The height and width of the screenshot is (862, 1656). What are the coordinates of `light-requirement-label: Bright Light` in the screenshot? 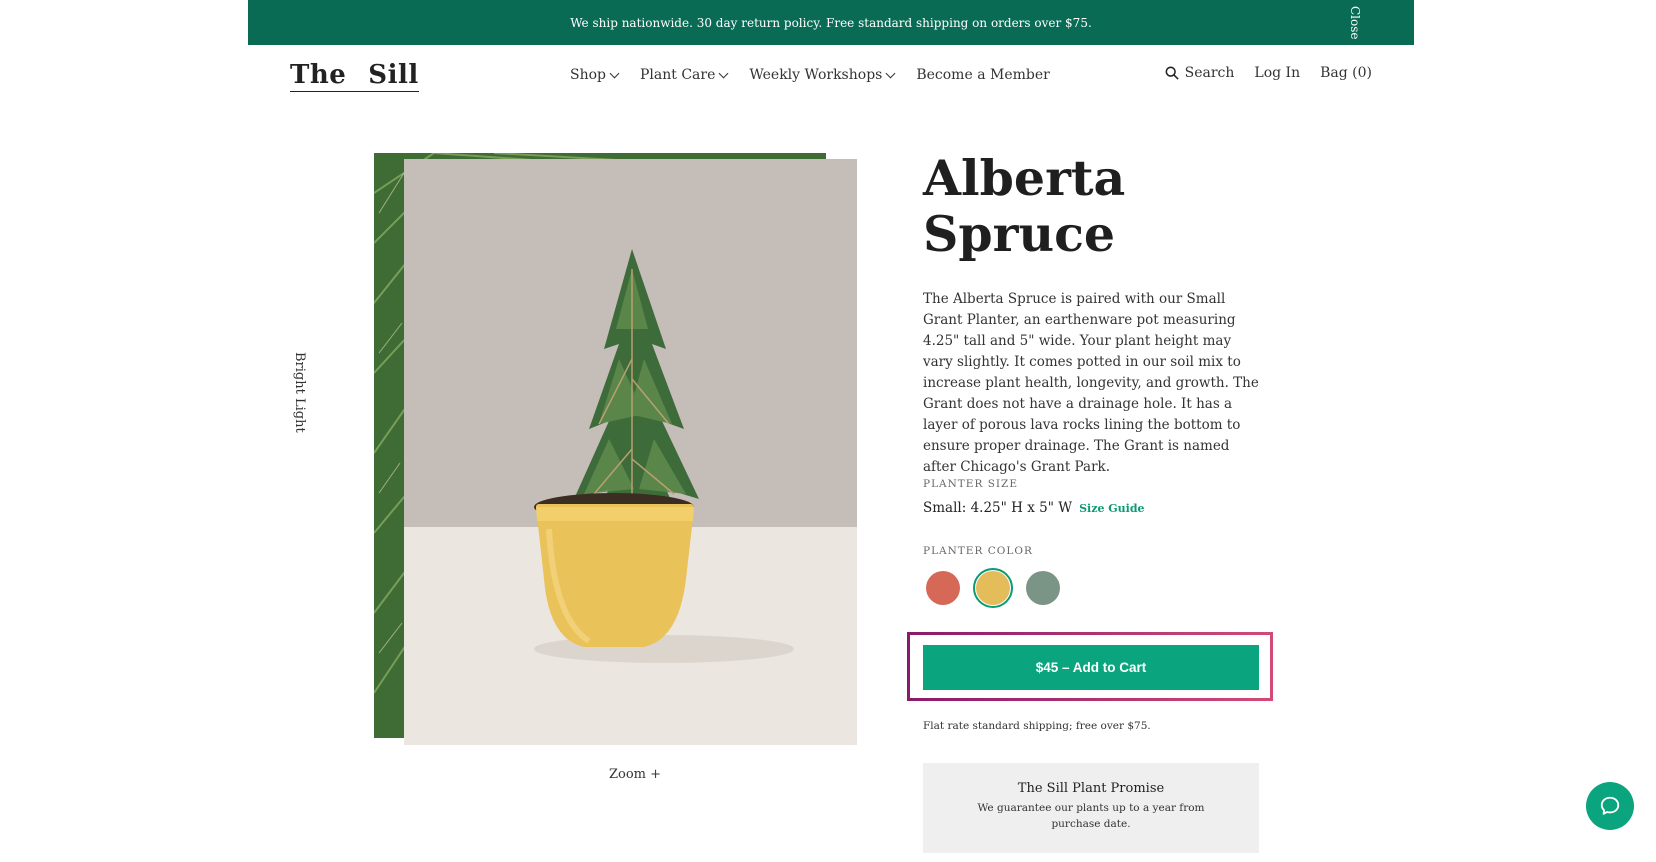 It's located at (299, 392).